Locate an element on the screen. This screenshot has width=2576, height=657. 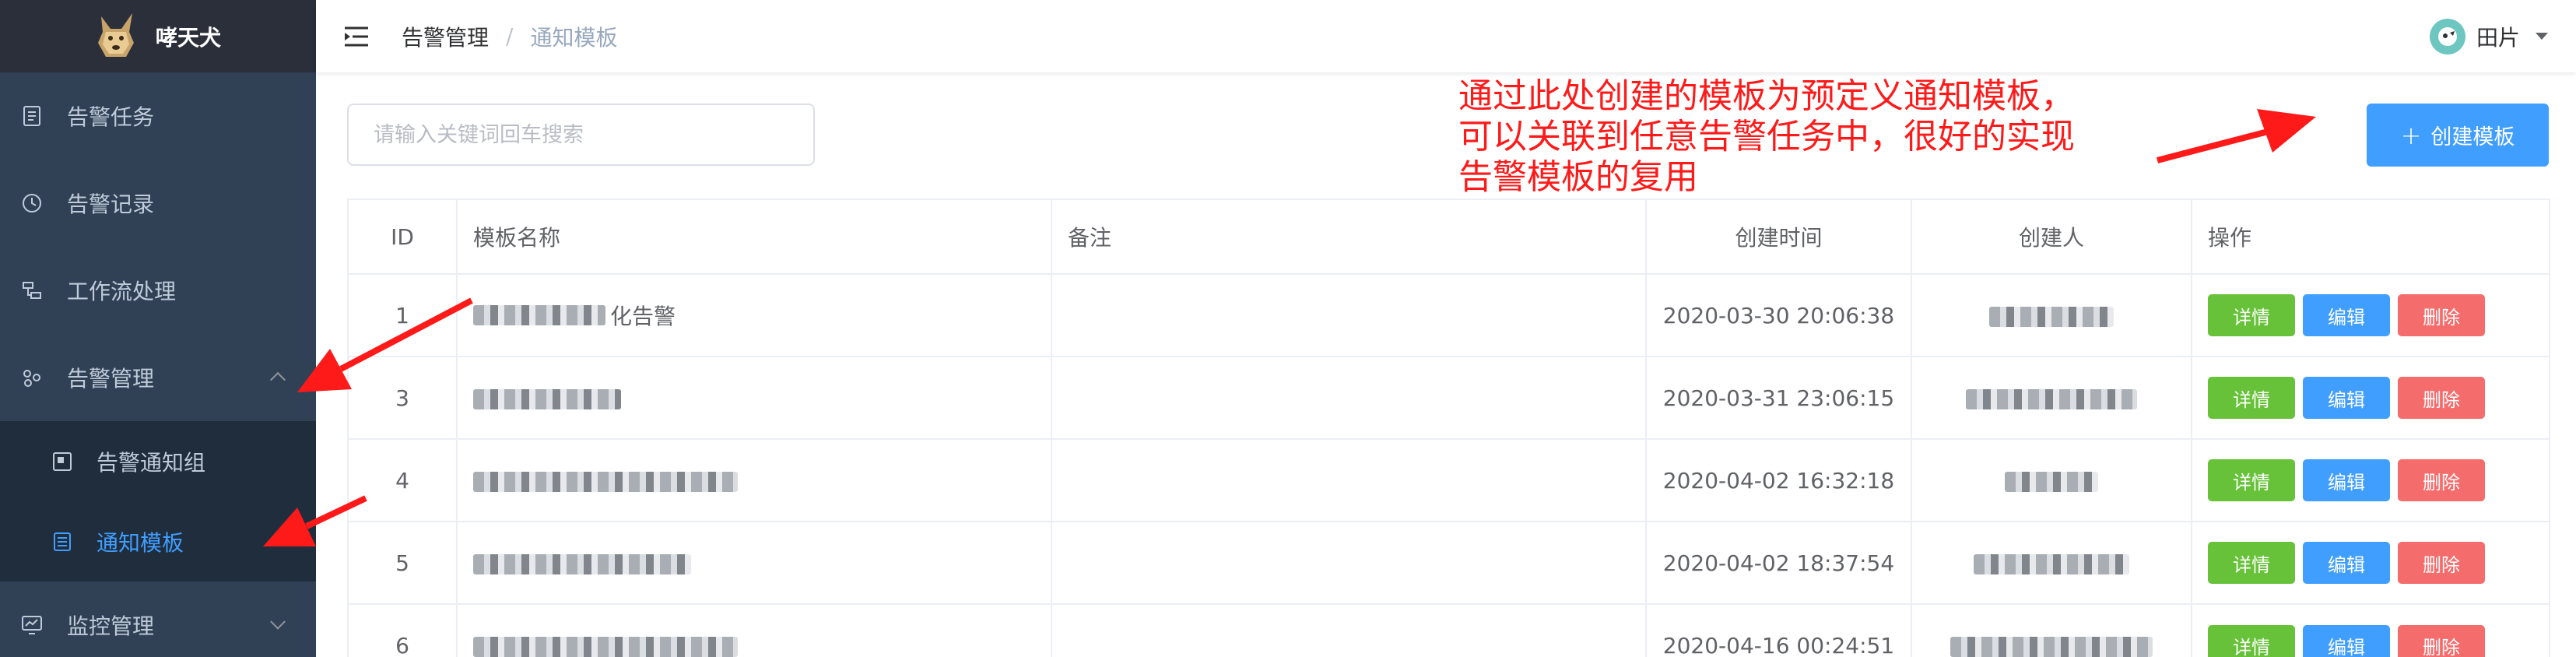
table-row: 3 2020-03-31 23:06:15 详情 编辑 删除 is located at coordinates (1449, 398).